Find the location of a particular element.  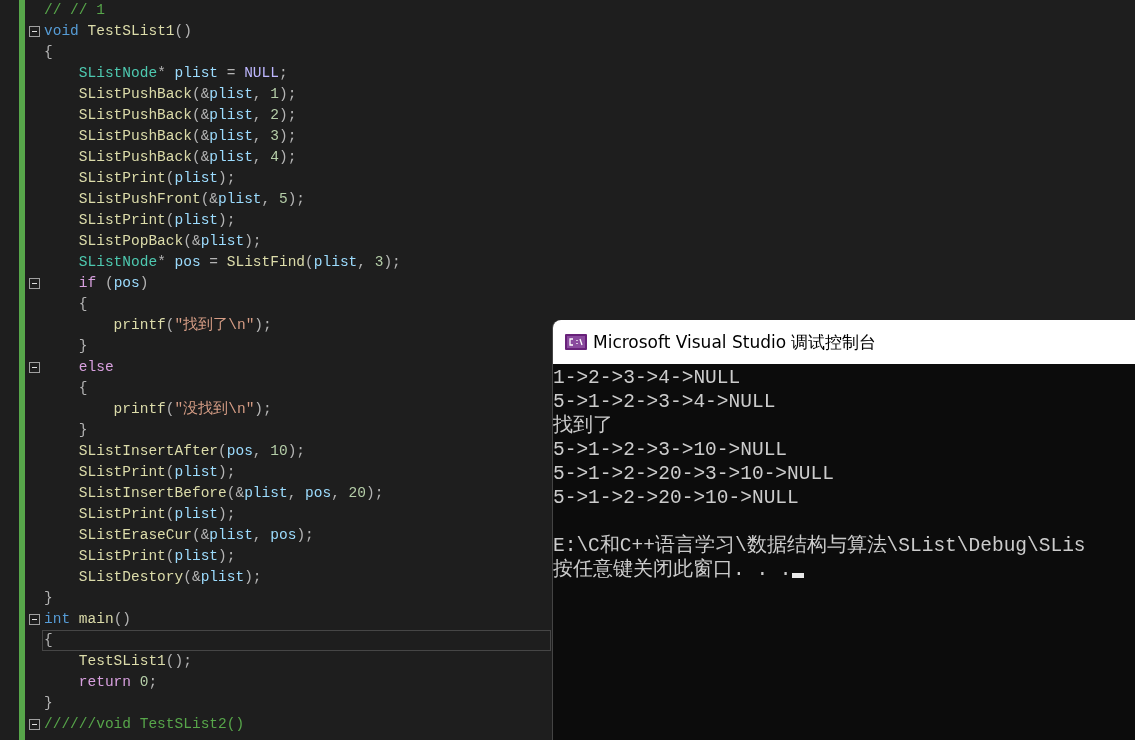

console-output-line: 1->2->3->4->NULL is located at coordinates (647, 378).